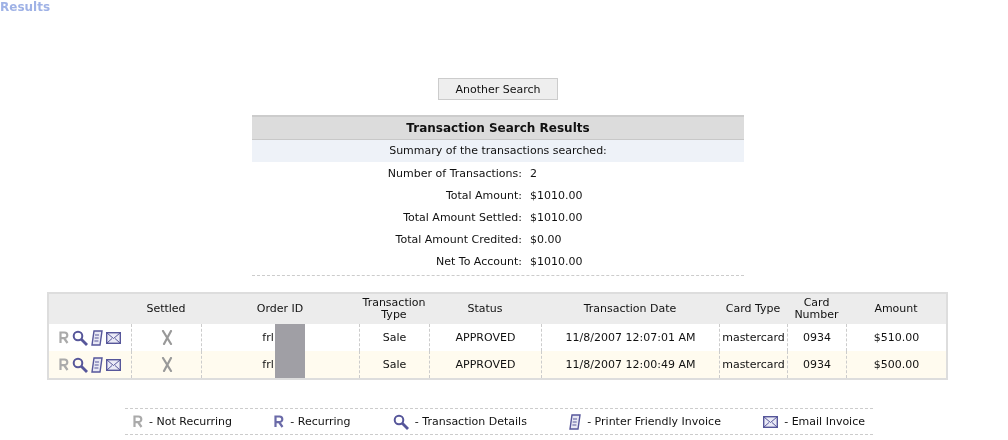 Image resolution: width=1008 pixels, height=440 pixels. Describe the element at coordinates (280, 309) in the screenshot. I see `column-header: Order ID` at that location.